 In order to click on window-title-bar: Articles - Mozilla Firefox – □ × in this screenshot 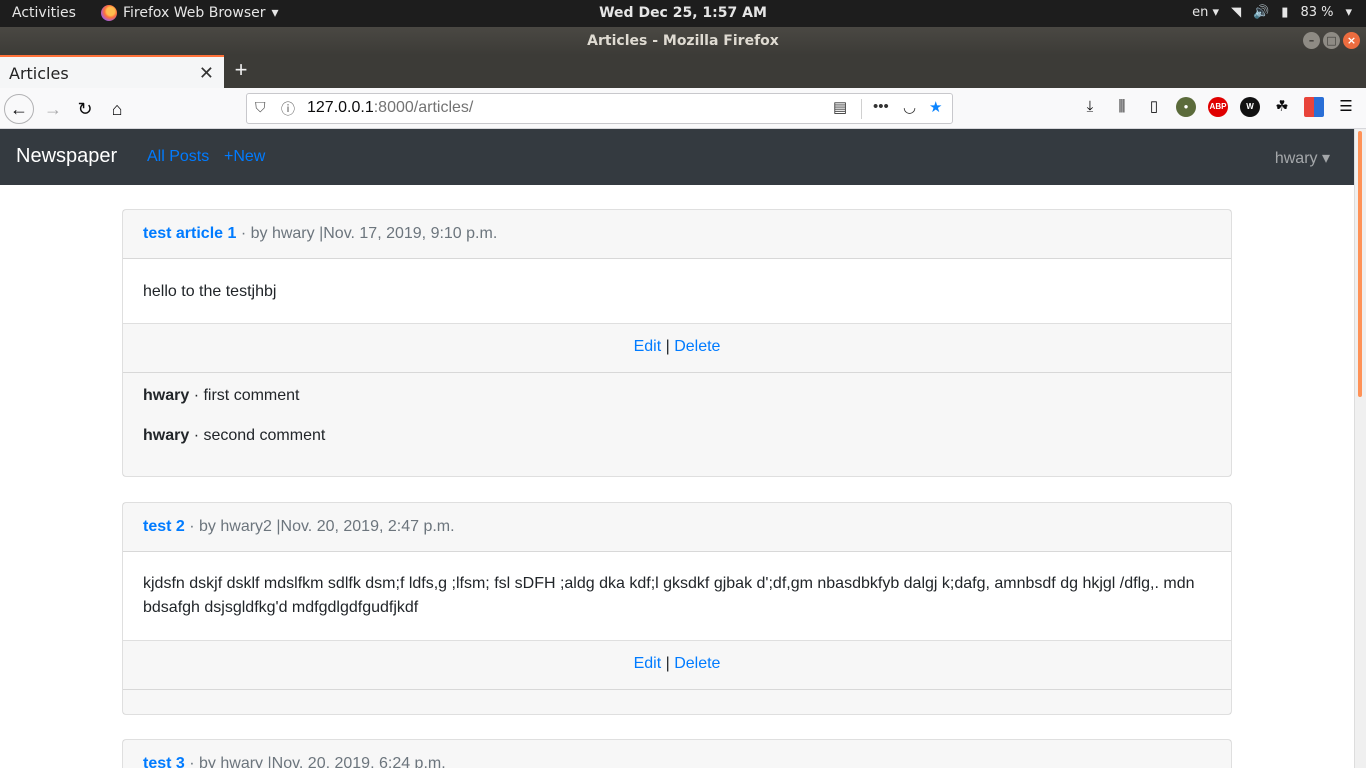, I will do `click(683, 41)`.